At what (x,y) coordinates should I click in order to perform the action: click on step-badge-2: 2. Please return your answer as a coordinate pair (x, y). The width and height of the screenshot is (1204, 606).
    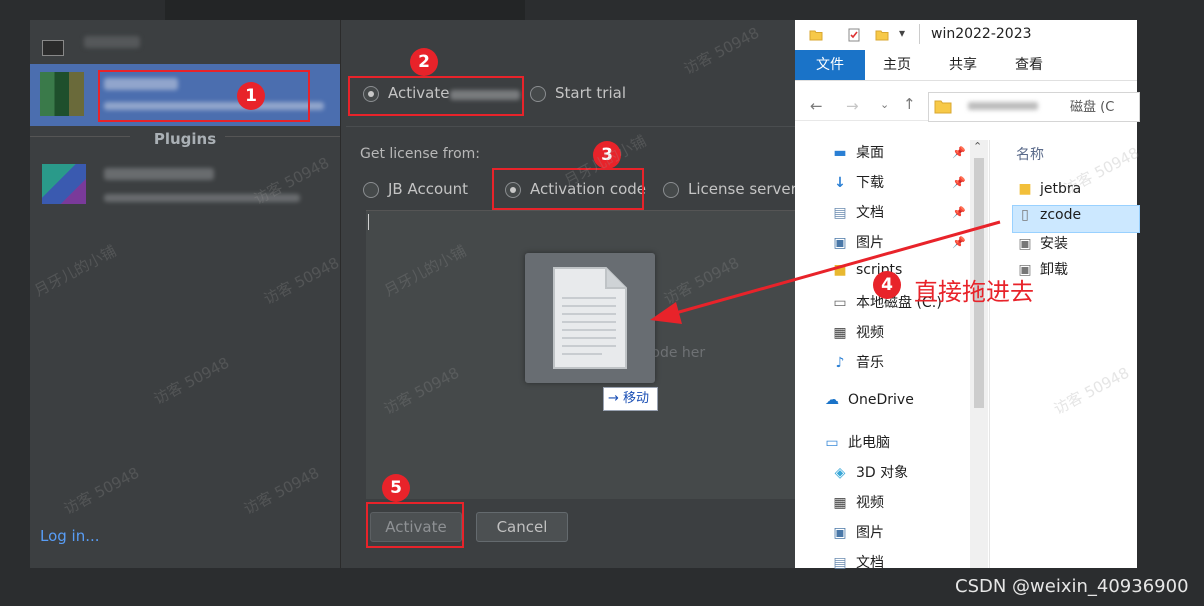
    Looking at the image, I should click on (424, 62).